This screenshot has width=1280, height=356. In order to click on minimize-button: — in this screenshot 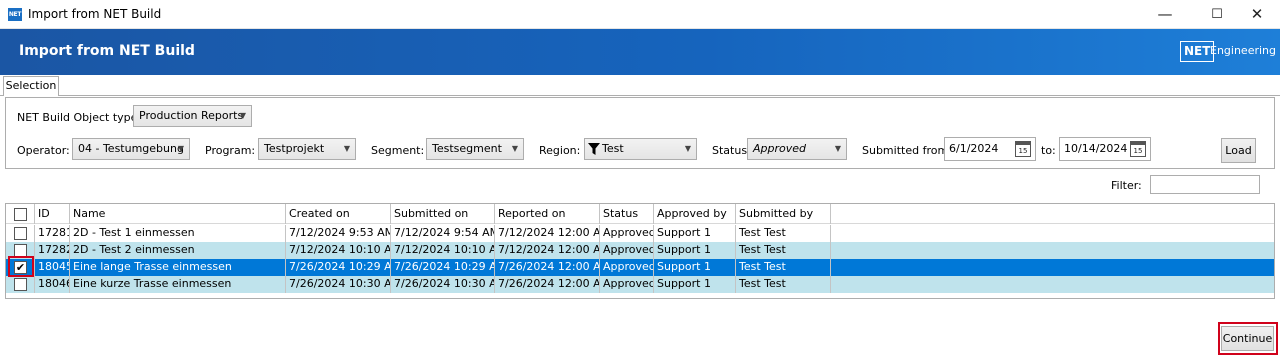, I will do `click(1165, 14)`.